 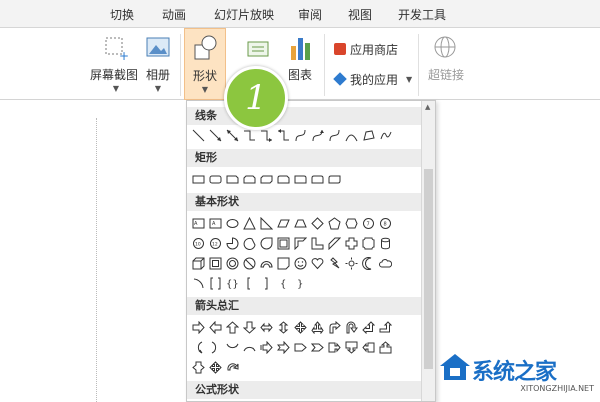 What do you see at coordinates (174, 14) in the screenshot?
I see `tab-animations: 动画` at bounding box center [174, 14].